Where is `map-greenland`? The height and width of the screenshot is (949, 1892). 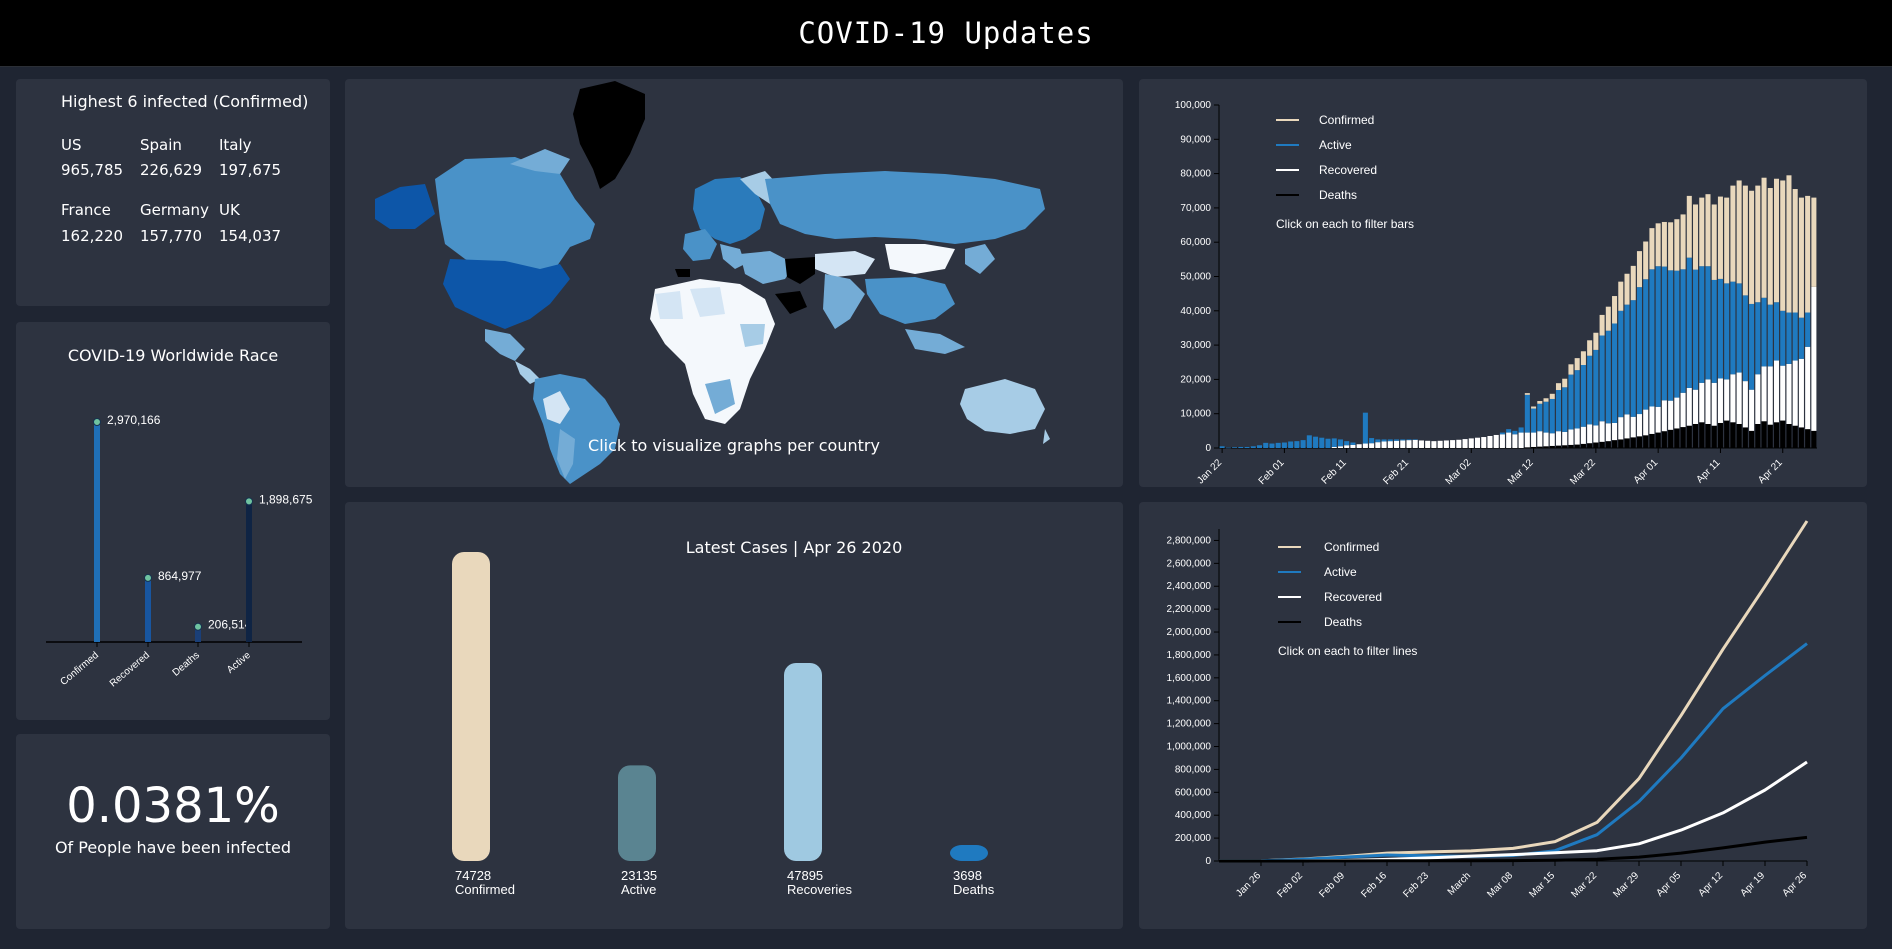
map-greenland is located at coordinates (609, 135).